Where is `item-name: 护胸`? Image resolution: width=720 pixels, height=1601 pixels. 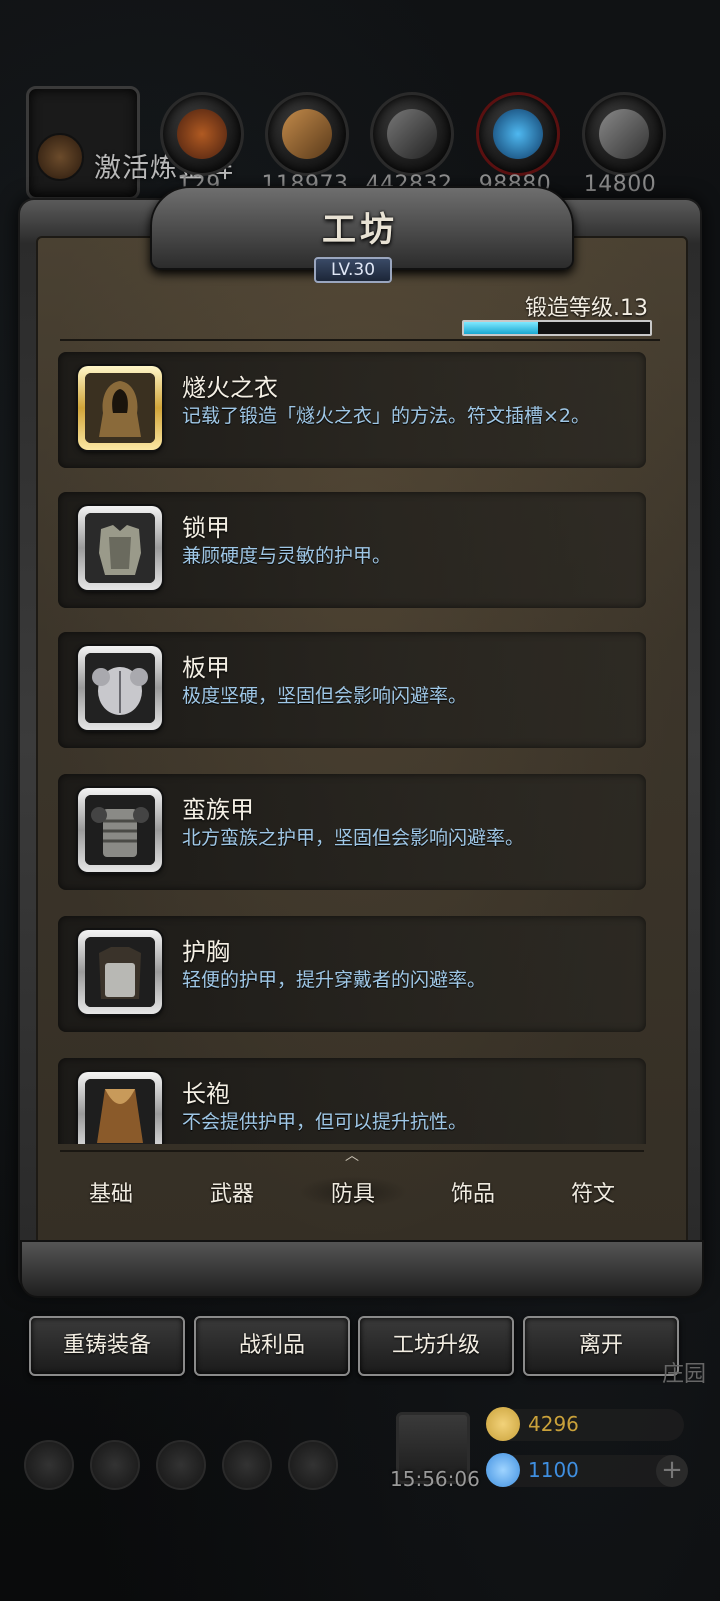 item-name: 护胸 is located at coordinates (206, 952).